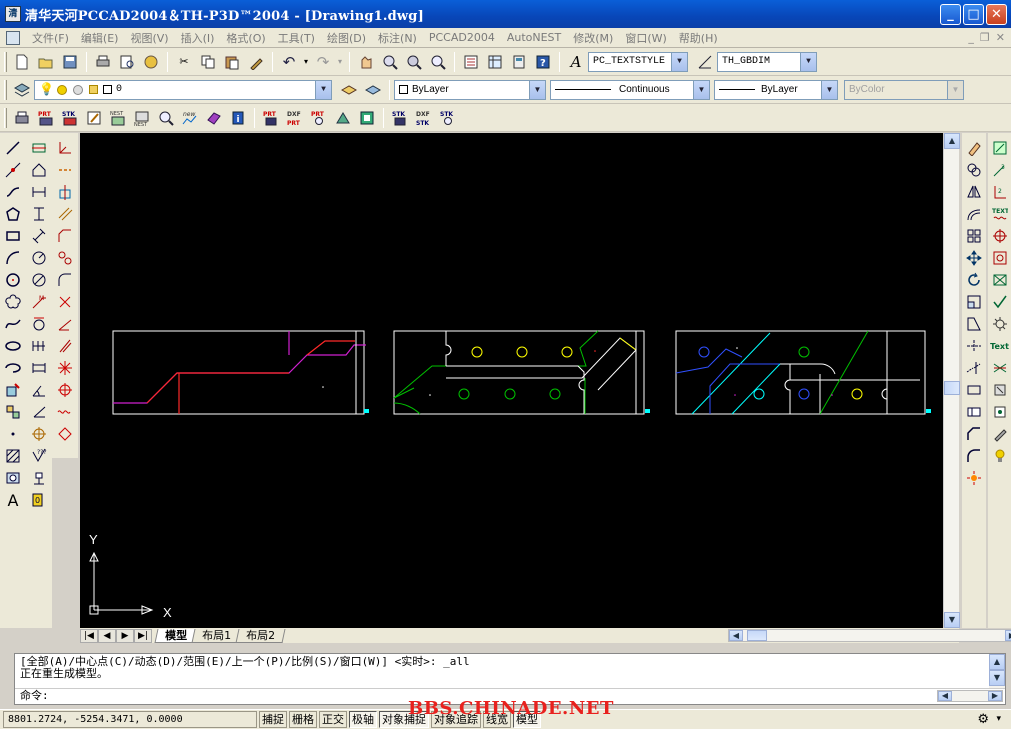  Describe the element at coordinates (776, 89) in the screenshot. I see `lineweight-select: ByLayer ▼` at that location.